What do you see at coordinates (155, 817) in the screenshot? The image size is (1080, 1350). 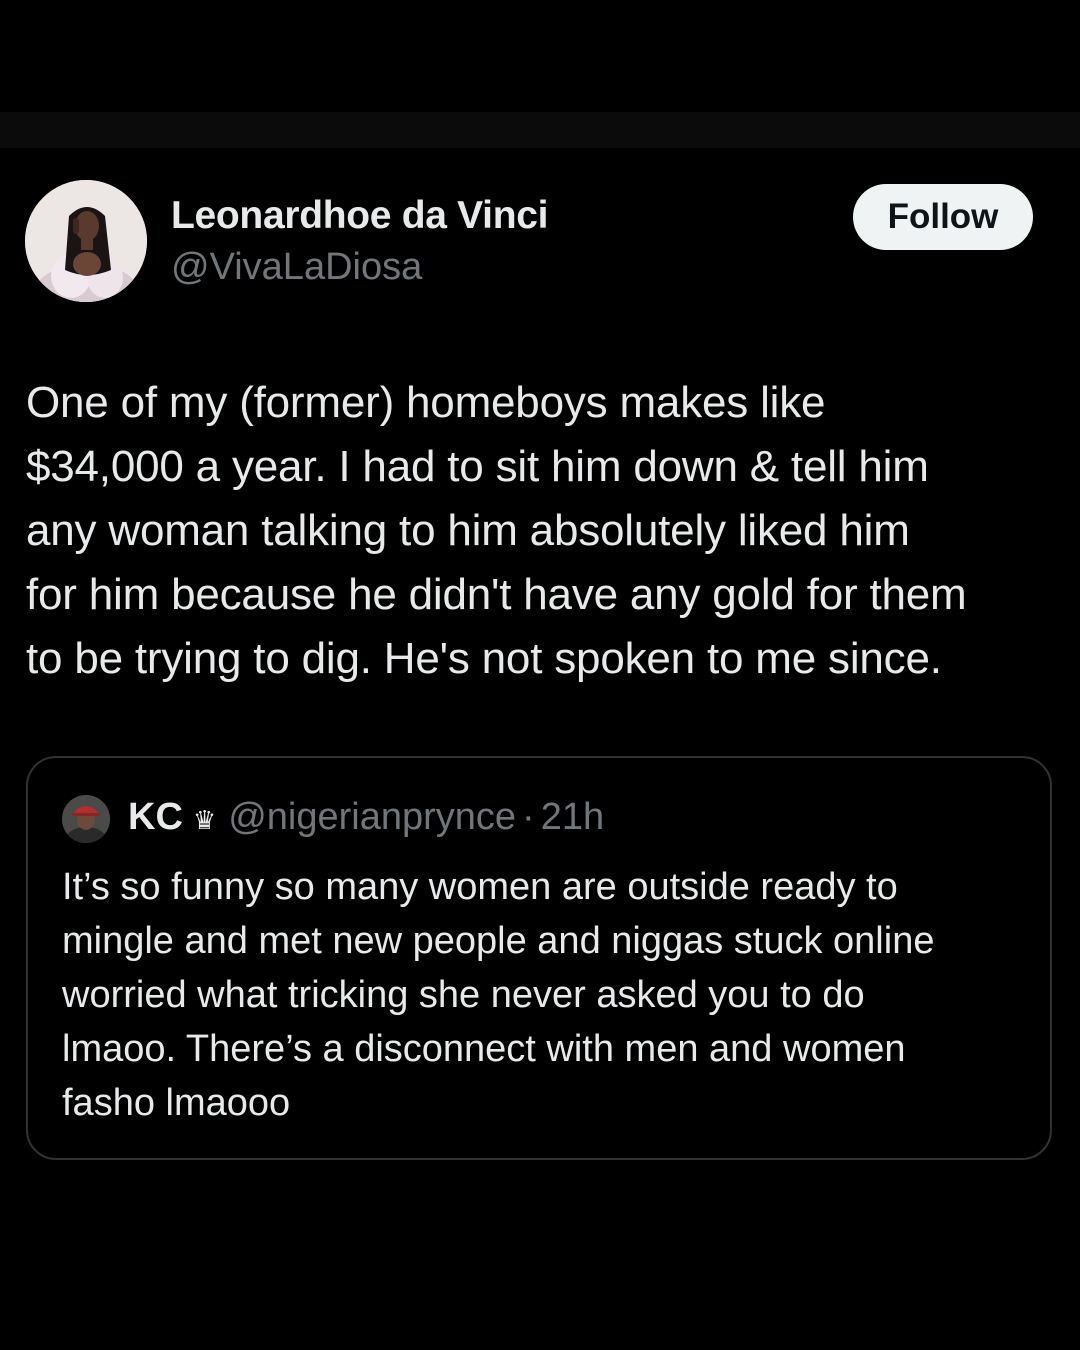 I see `quoted-author-name: KC` at bounding box center [155, 817].